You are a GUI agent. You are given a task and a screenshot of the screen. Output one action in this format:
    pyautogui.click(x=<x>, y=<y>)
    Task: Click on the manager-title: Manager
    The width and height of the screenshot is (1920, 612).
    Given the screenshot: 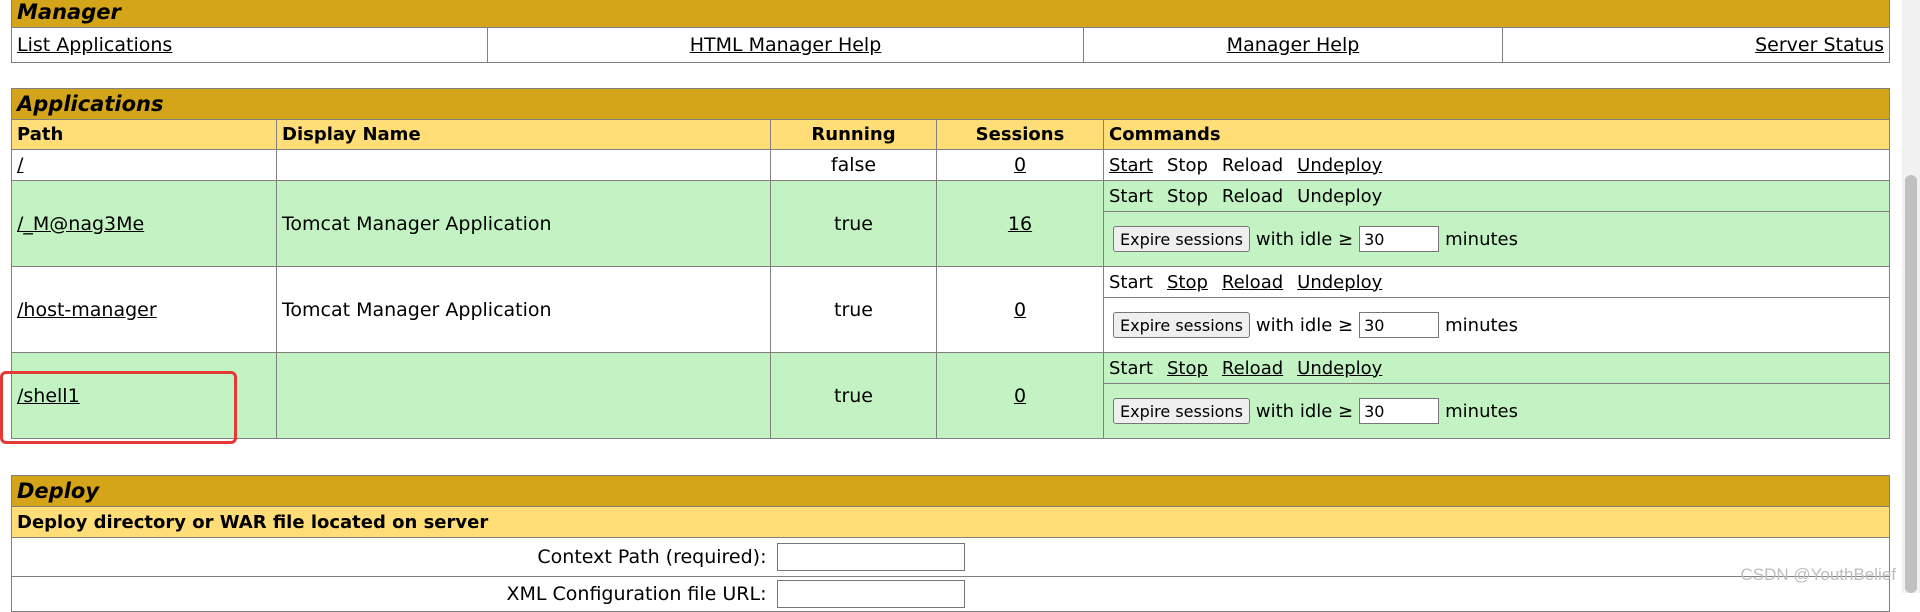 What is the action you would take?
    pyautogui.click(x=950, y=14)
    